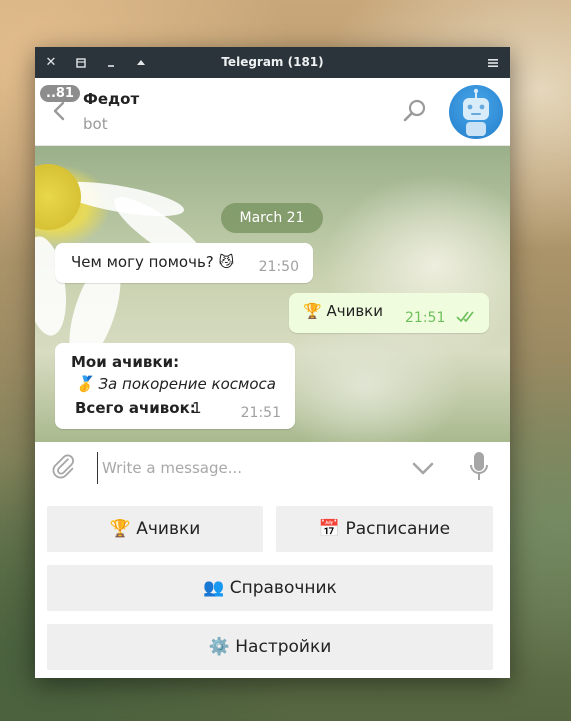 This screenshot has width=571, height=721. What do you see at coordinates (389, 313) in the screenshot?
I see `outgoing-message: 🏆 Ачивки 21:51` at bounding box center [389, 313].